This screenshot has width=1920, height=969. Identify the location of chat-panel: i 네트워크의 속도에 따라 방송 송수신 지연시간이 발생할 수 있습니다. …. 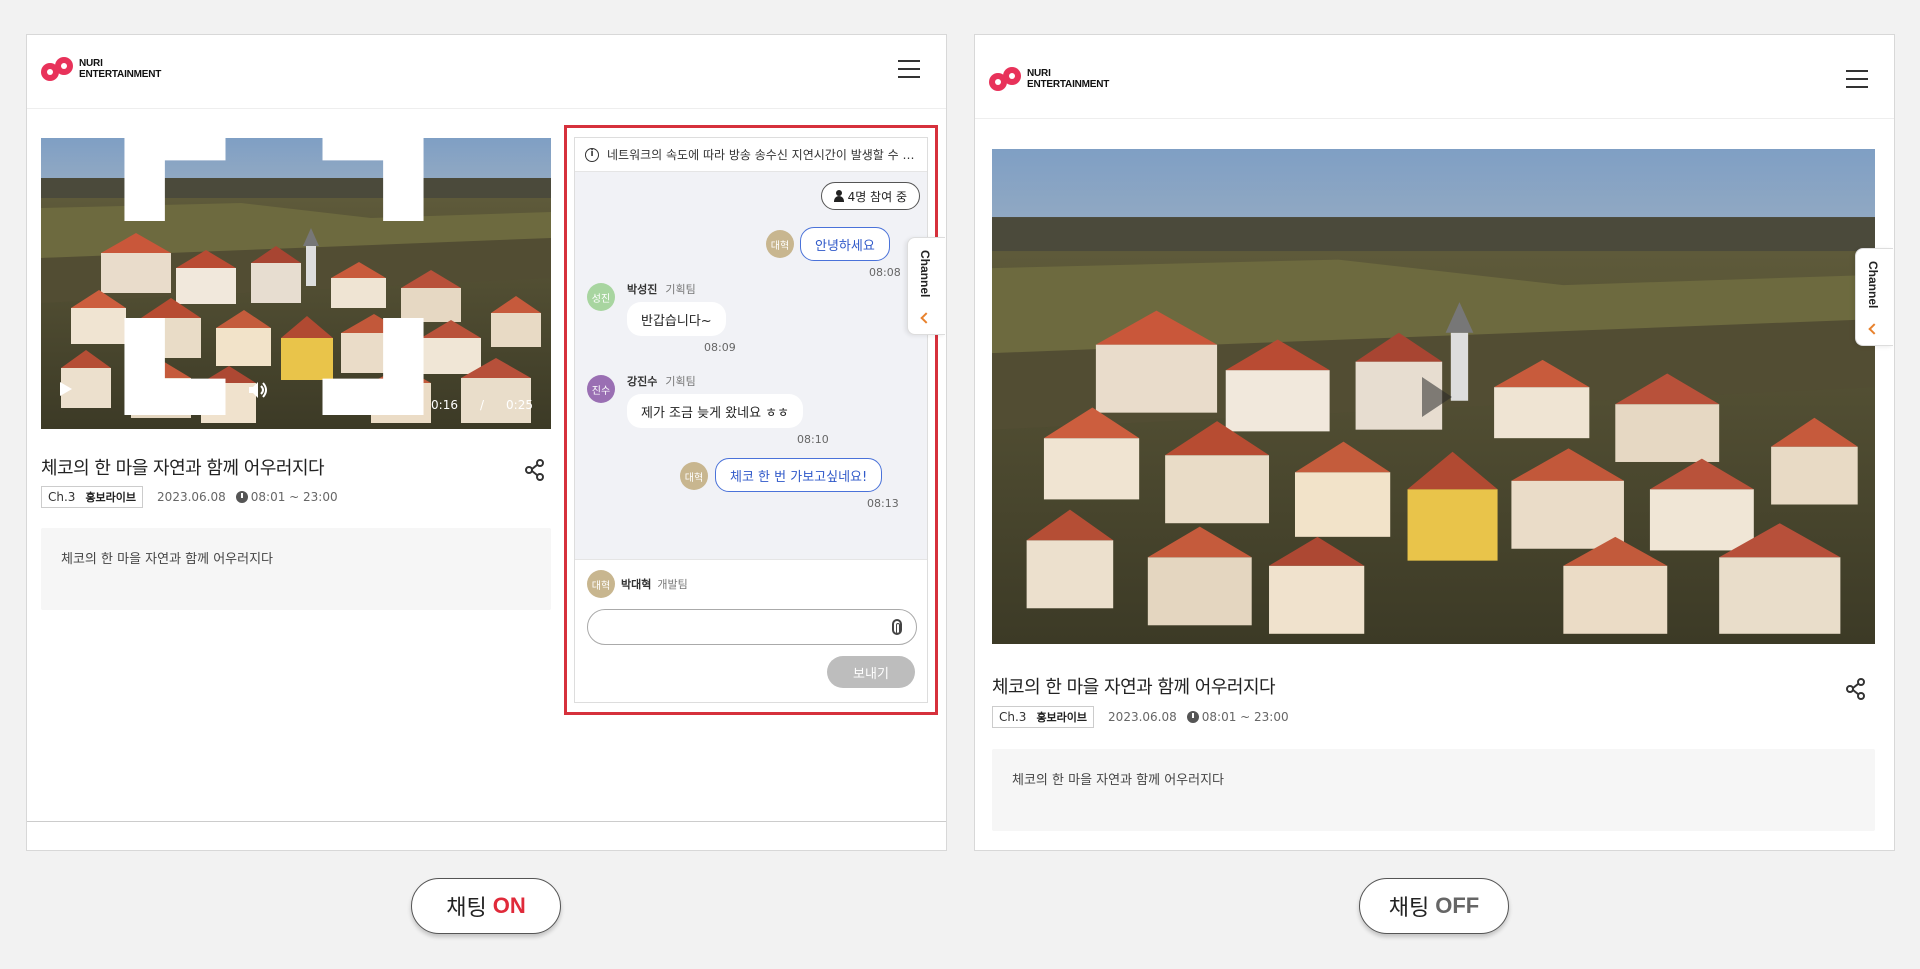
(751, 420).